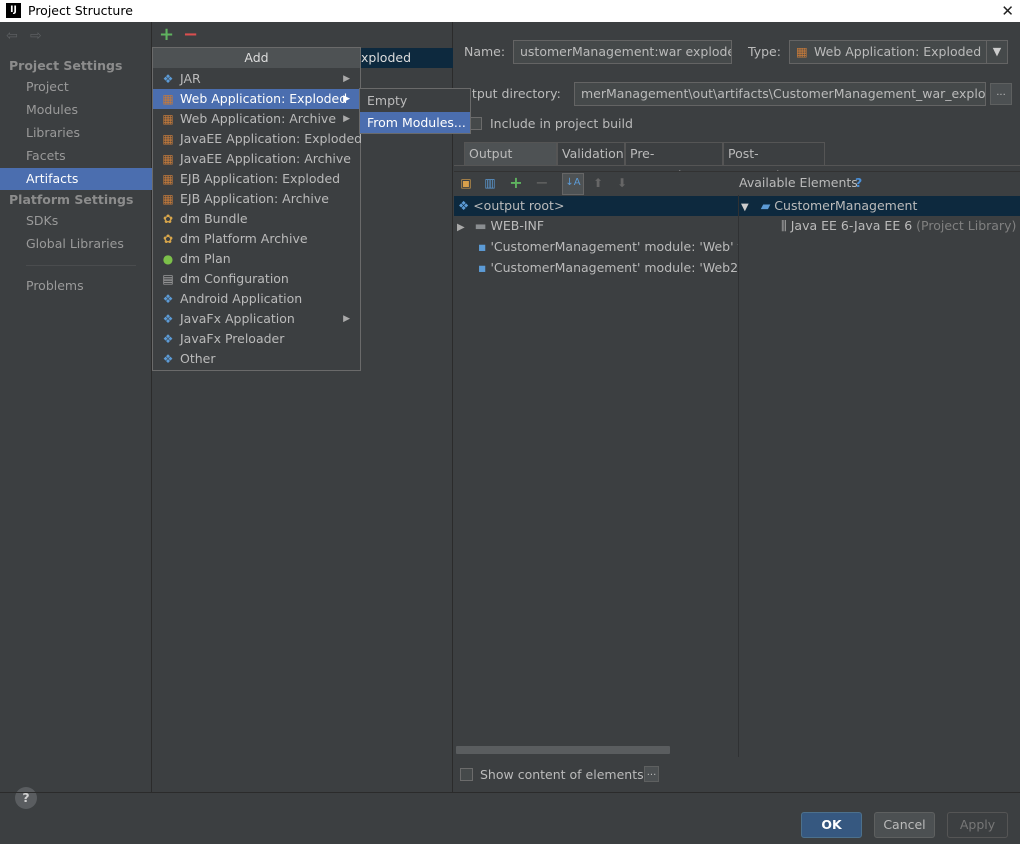 The image size is (1020, 844). What do you see at coordinates (966, 225) in the screenshot?
I see `tree-row-suffix: (Project Library)` at bounding box center [966, 225].